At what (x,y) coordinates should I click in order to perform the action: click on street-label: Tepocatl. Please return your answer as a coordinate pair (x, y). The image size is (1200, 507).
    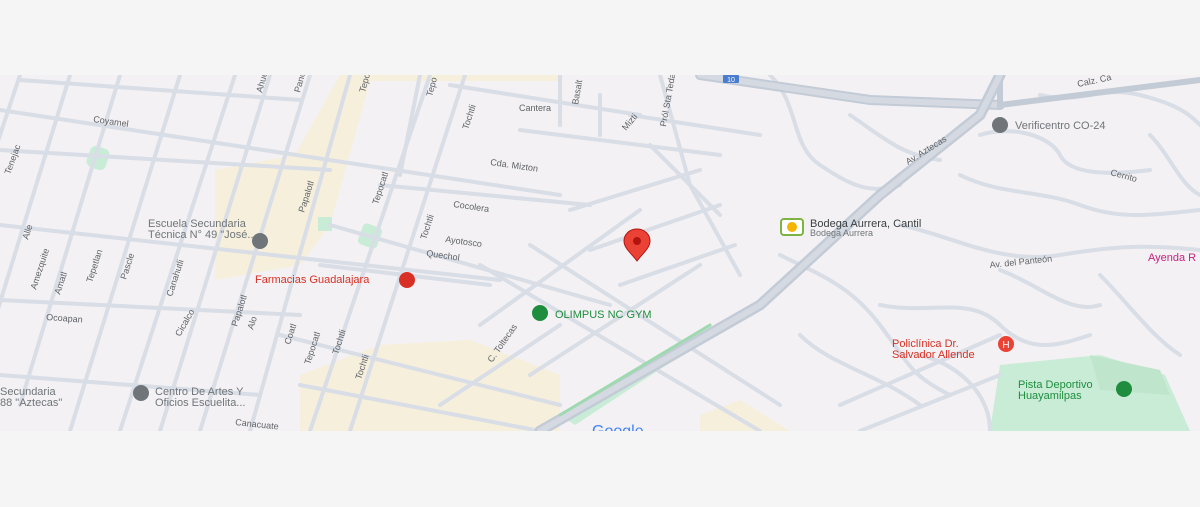
    Looking at the image, I should click on (312, 348).